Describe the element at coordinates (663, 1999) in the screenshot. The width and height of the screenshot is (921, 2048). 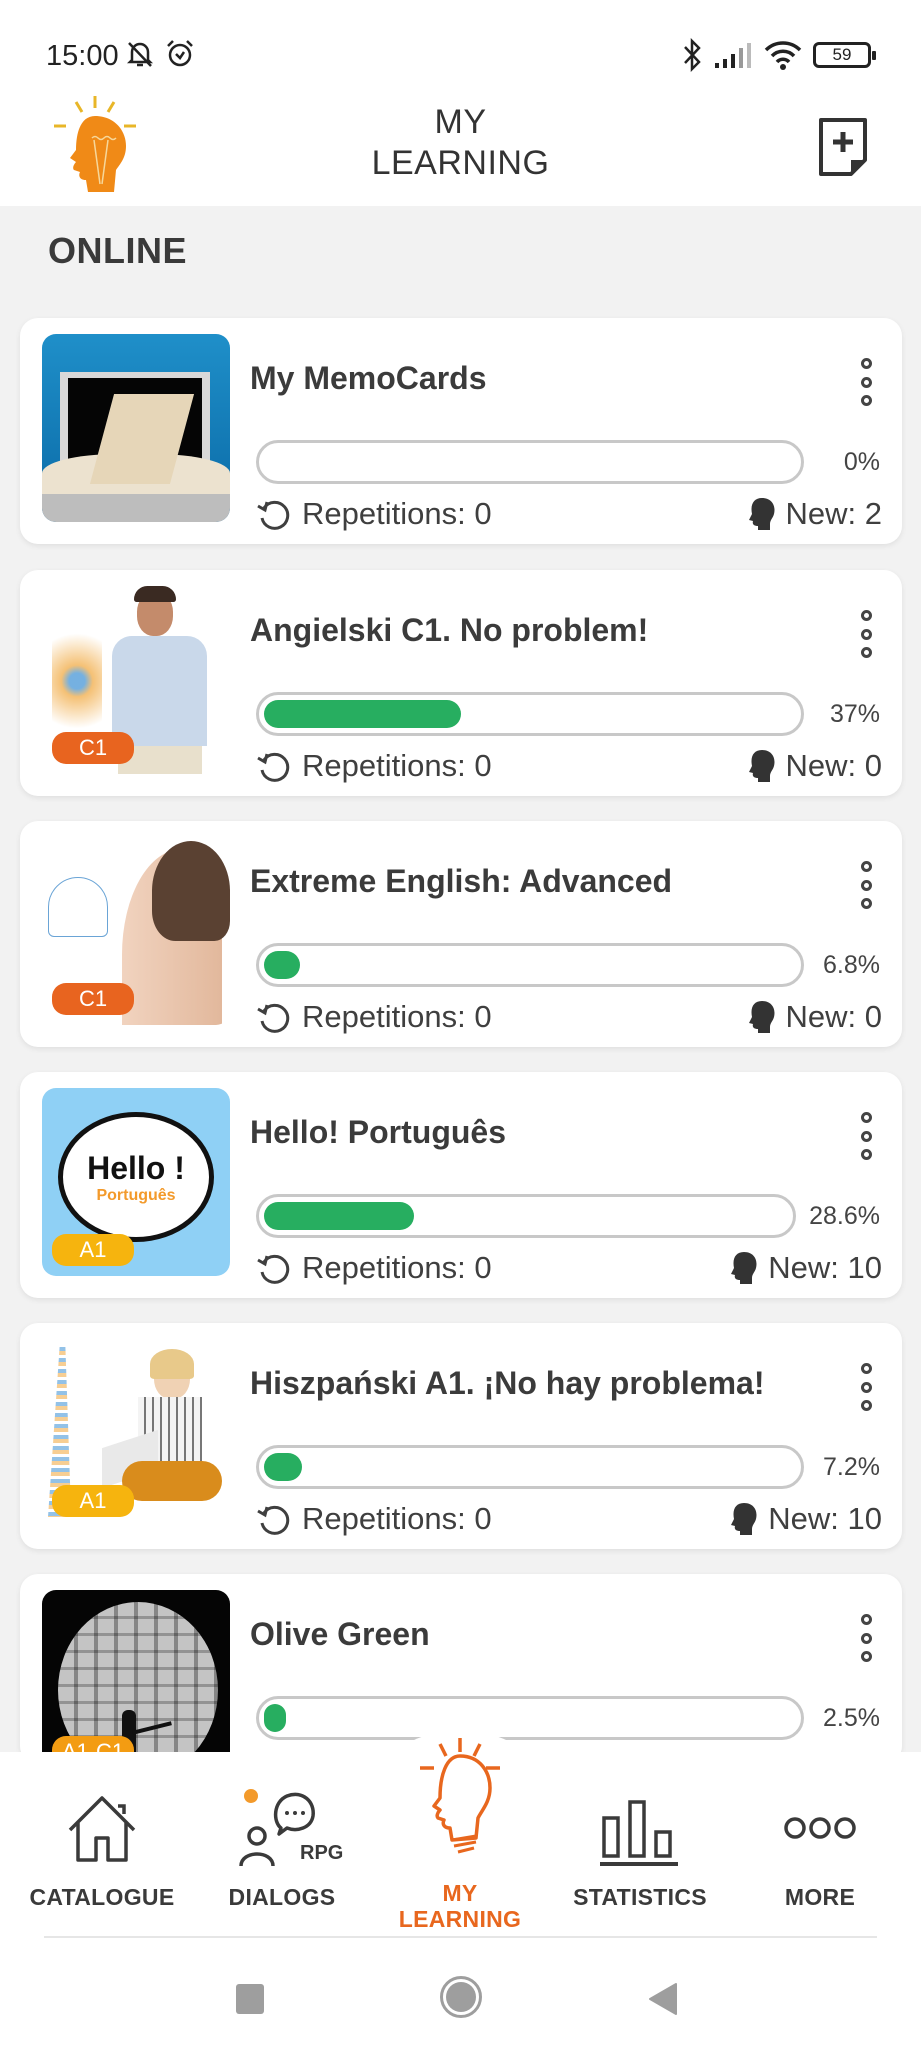
I see `back-button` at that location.